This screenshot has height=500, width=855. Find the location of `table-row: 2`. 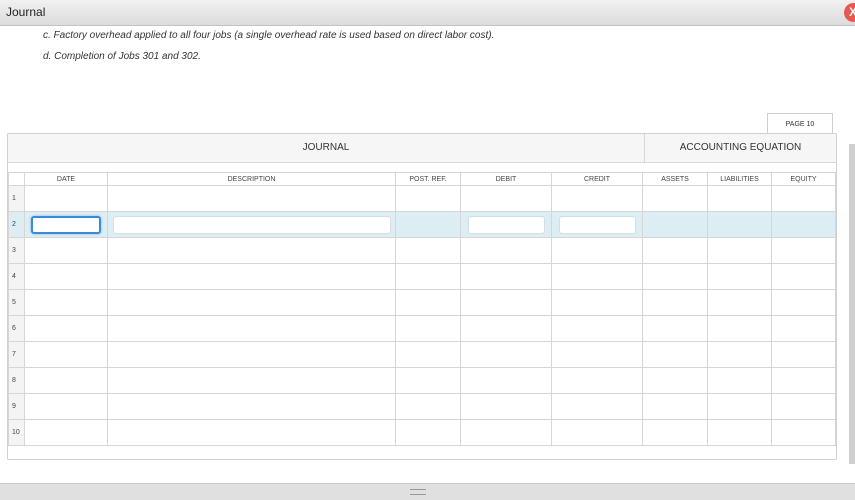

table-row: 2 is located at coordinates (422, 224).